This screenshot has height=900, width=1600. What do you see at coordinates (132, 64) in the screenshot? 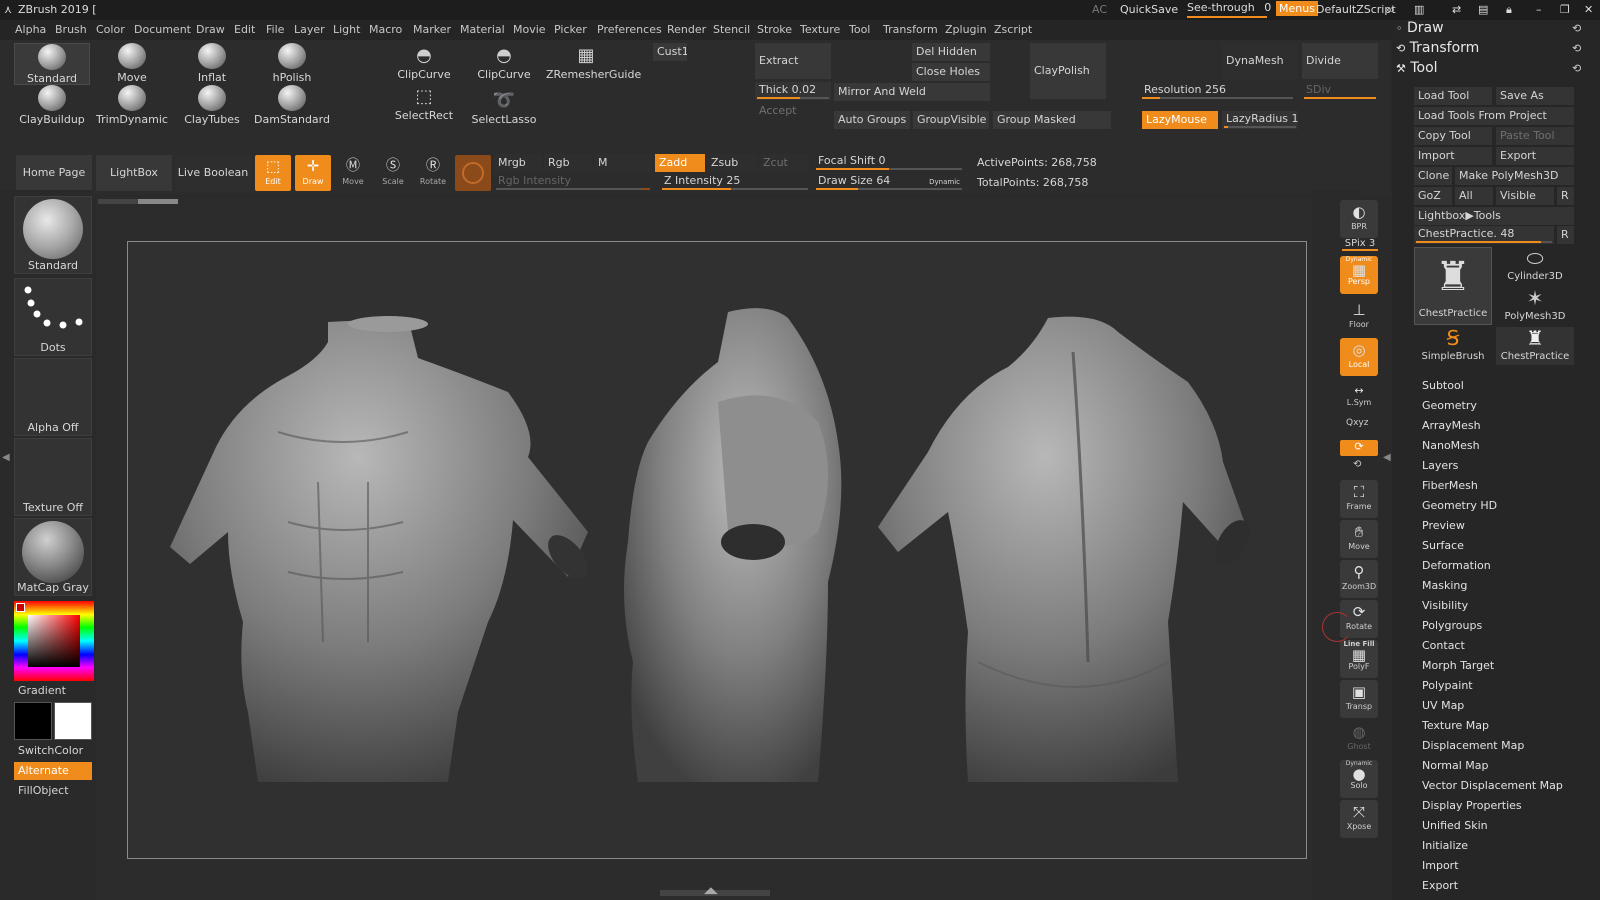
I see `brush-move: Move` at bounding box center [132, 64].